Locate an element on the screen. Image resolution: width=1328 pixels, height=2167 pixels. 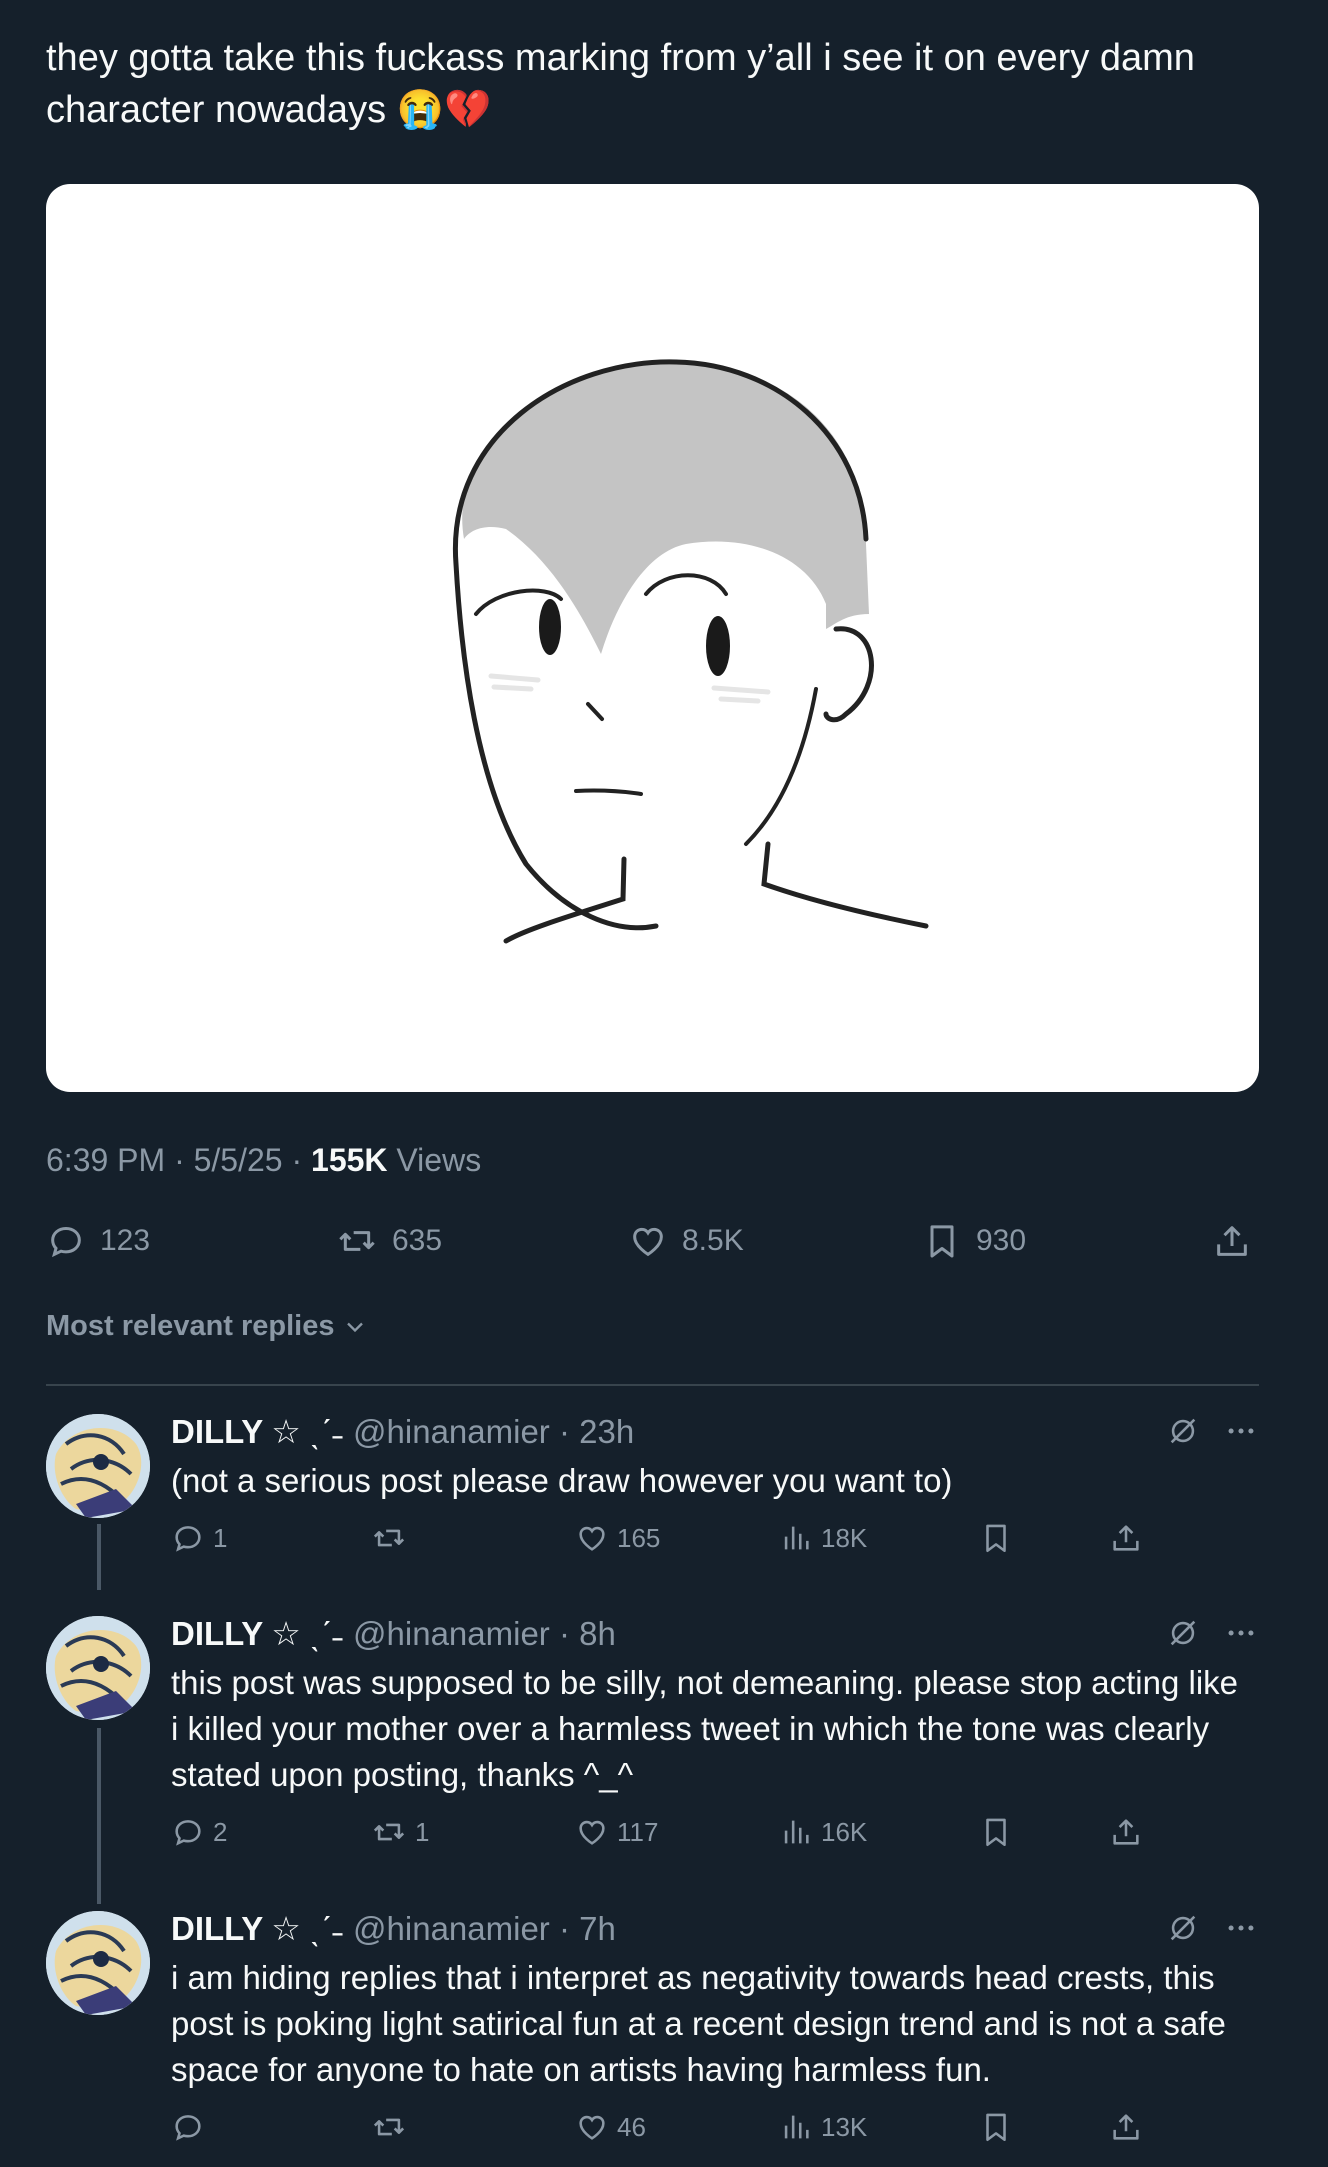
post-actions: 123 635 8.5K 930 is located at coordinates (652, 1241).